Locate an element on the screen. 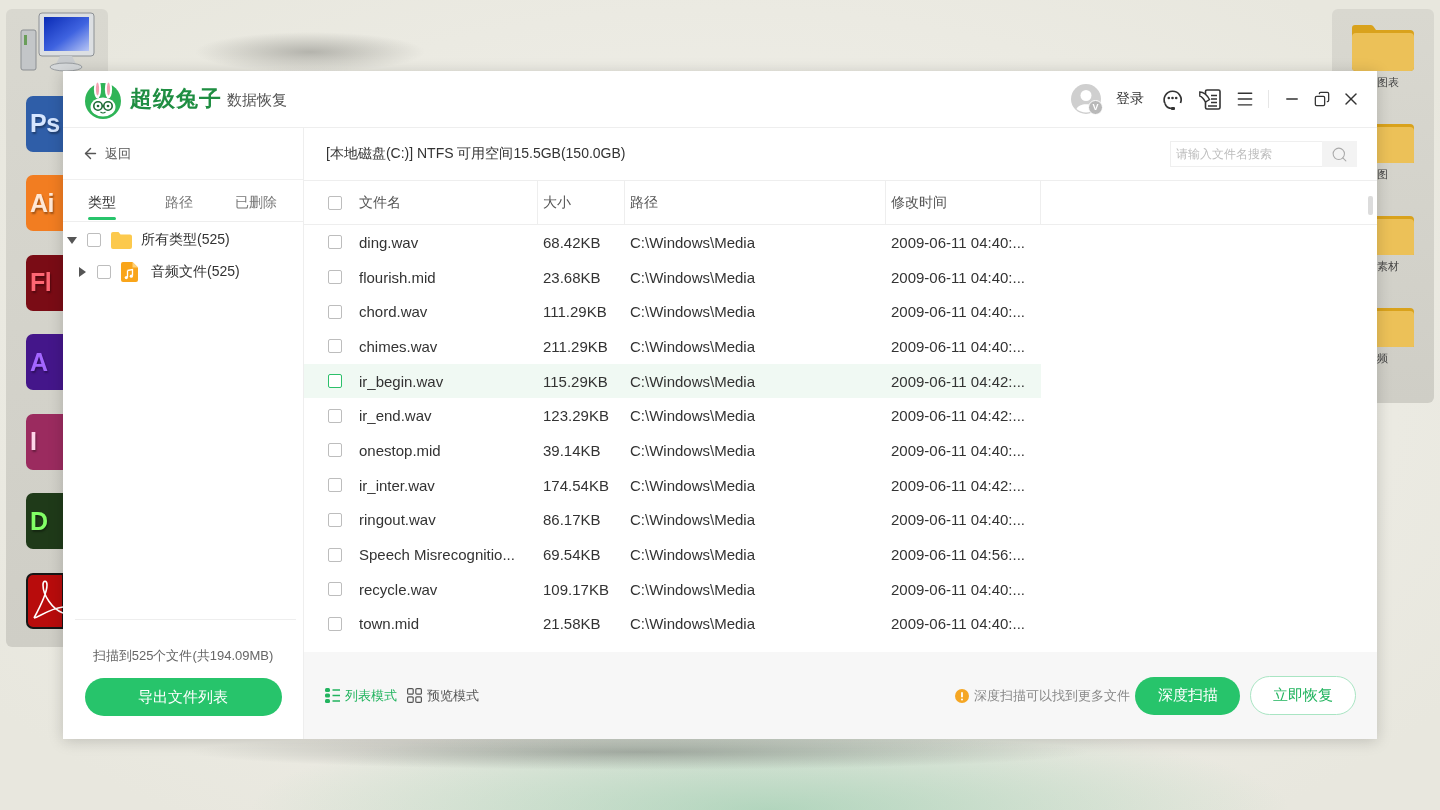 Image resolution: width=1440 pixels, height=810 pixels. table-cell-text: flourish.mid is located at coordinates (397, 277).